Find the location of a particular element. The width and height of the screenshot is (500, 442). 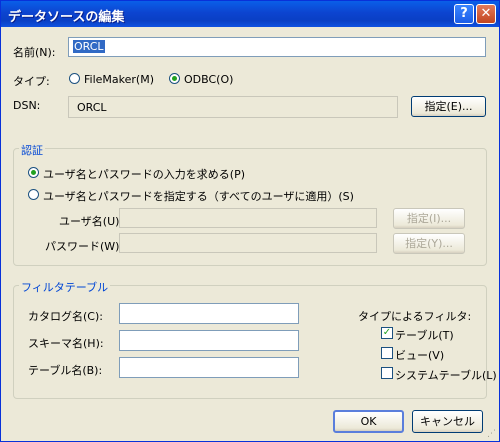

type-filemaker-label: FileMaker(M) is located at coordinates (119, 79).